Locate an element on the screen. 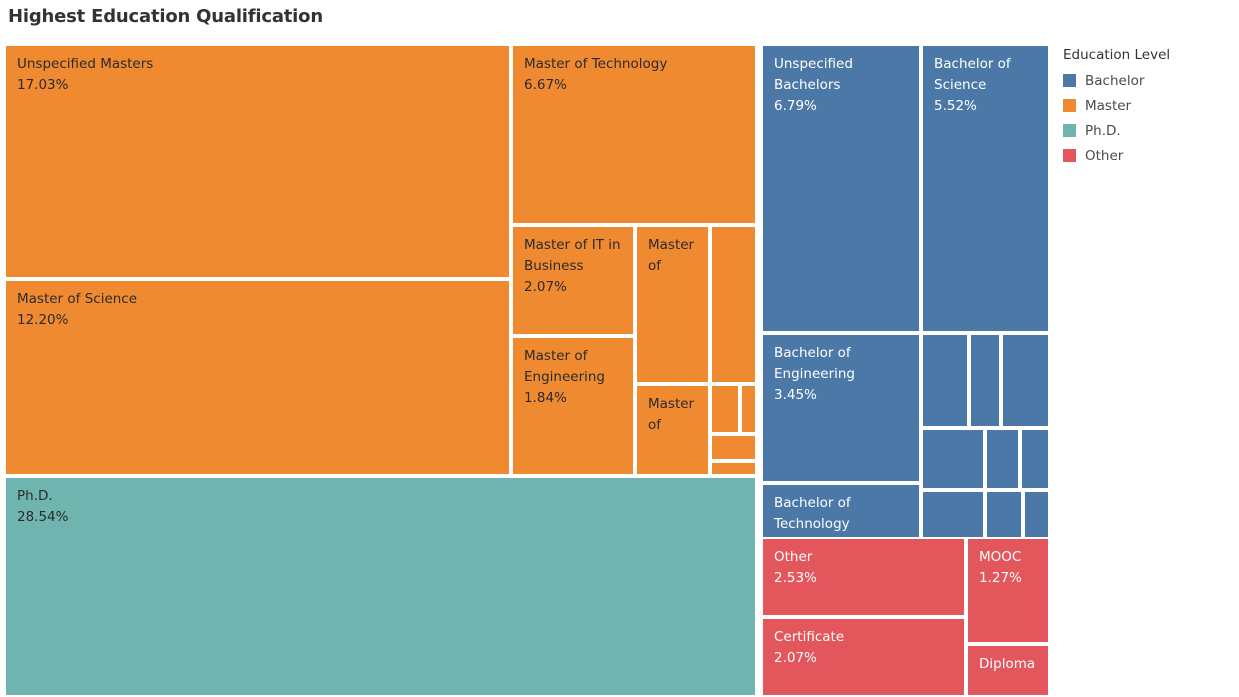 This screenshot has height=697, width=1239. treemap-tile-label: Master of Engineering 1.84% is located at coordinates (564, 377).